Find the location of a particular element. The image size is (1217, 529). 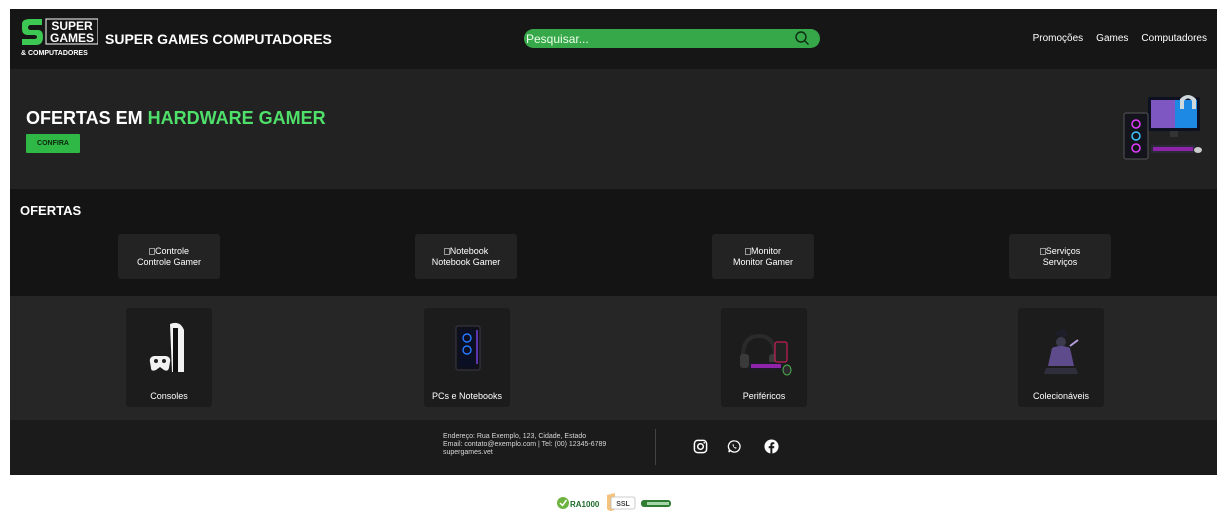

logo-line3: & COMPUTADORES is located at coordinates (54, 53).